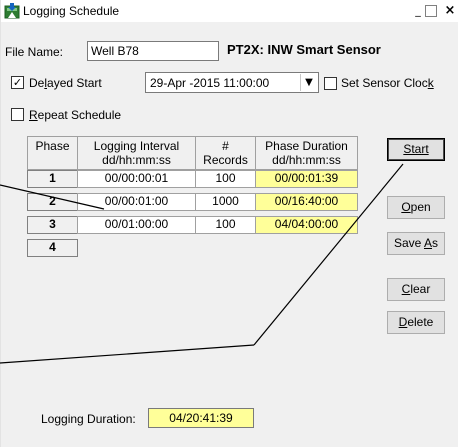 This screenshot has height=447, width=458. I want to click on logging-duration-value: 04/20:41:39, so click(201, 418).